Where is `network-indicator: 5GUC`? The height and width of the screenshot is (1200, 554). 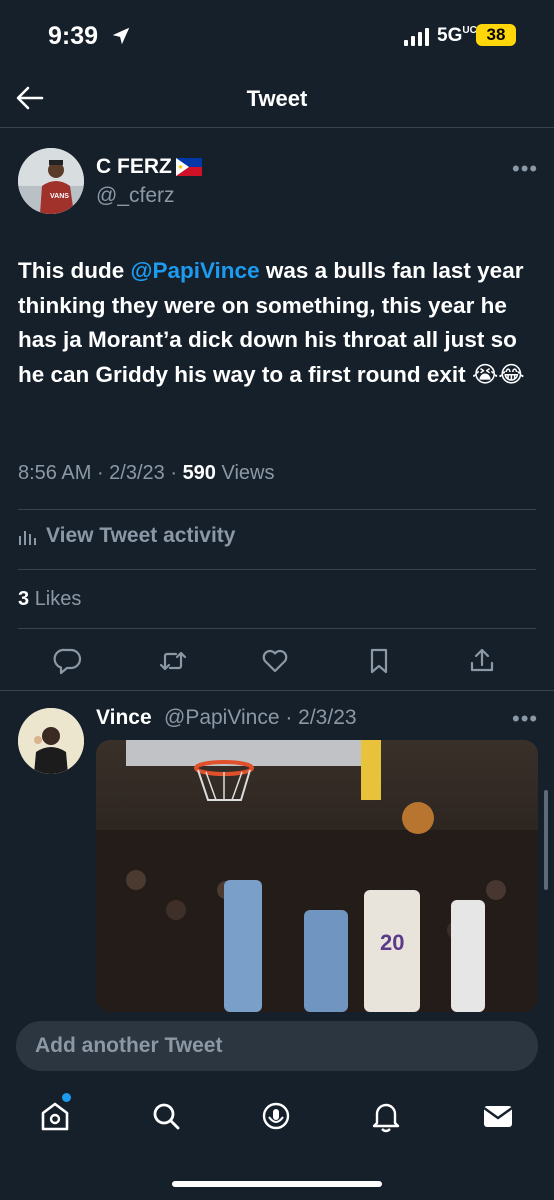 network-indicator: 5GUC is located at coordinates (457, 35).